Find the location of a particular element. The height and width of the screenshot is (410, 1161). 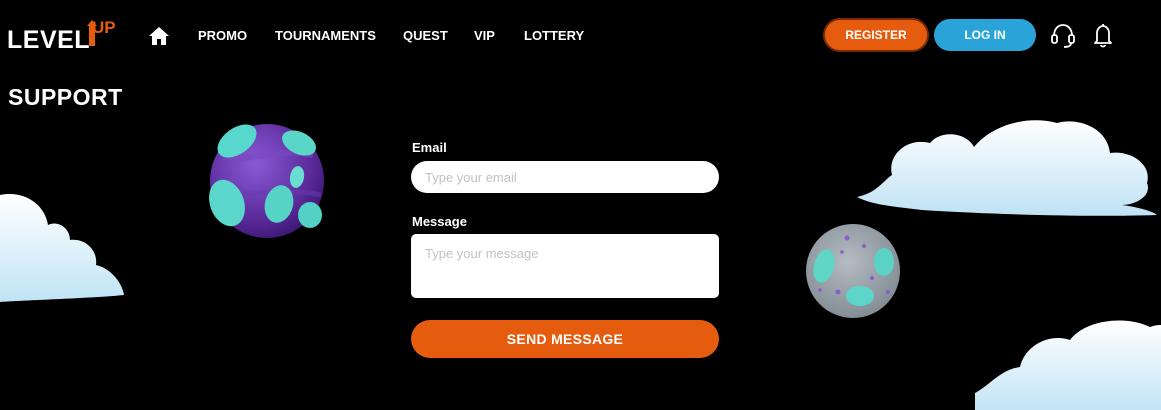

logo-text: LEVEL is located at coordinates (49, 40).